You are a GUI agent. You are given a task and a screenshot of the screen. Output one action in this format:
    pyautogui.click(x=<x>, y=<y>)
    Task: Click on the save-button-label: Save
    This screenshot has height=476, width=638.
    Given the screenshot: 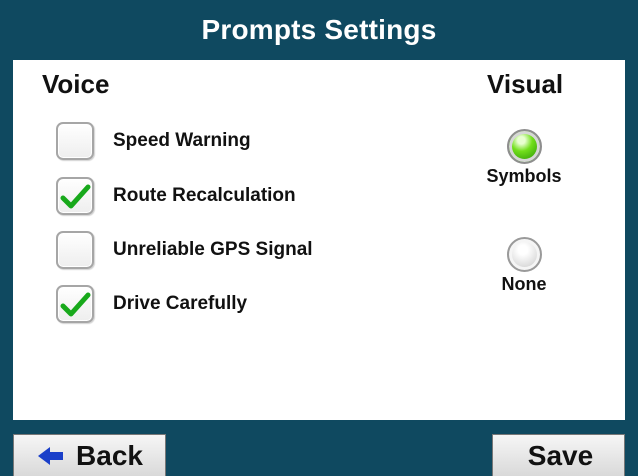 What is the action you would take?
    pyautogui.click(x=560, y=455)
    